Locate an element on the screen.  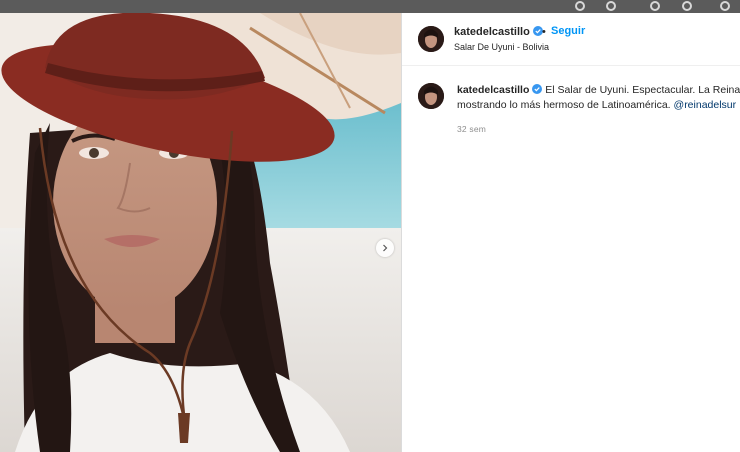
next-photo-button is located at coordinates (385, 248).